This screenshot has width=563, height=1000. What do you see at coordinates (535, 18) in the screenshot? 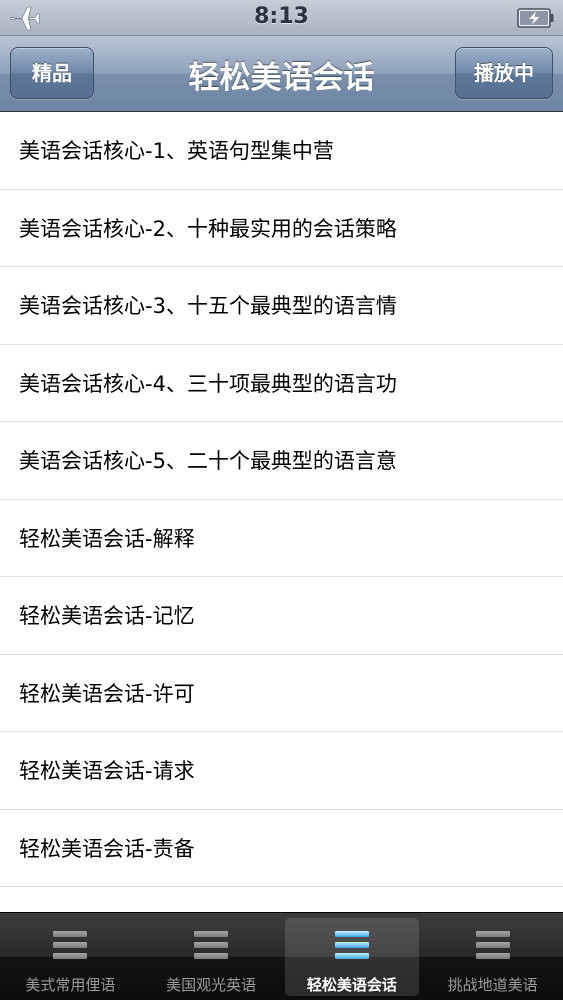
I see `battery-charging-icon` at bounding box center [535, 18].